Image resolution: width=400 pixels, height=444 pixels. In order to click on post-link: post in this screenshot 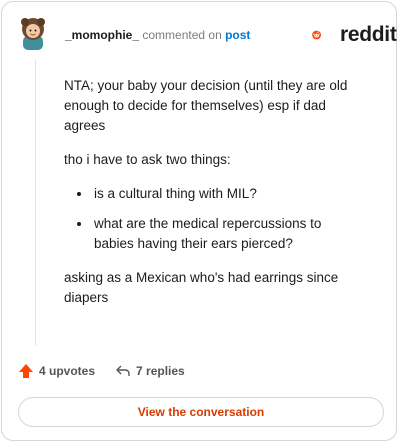, I will do `click(237, 35)`.